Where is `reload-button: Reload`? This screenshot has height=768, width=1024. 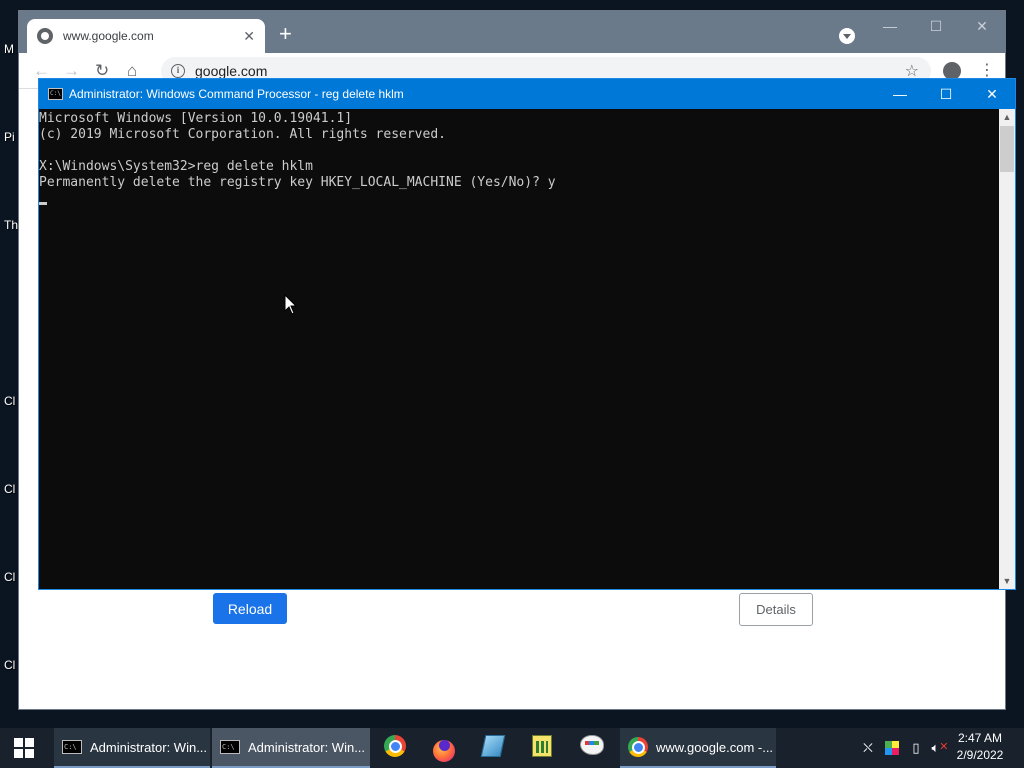
reload-button: Reload is located at coordinates (250, 608).